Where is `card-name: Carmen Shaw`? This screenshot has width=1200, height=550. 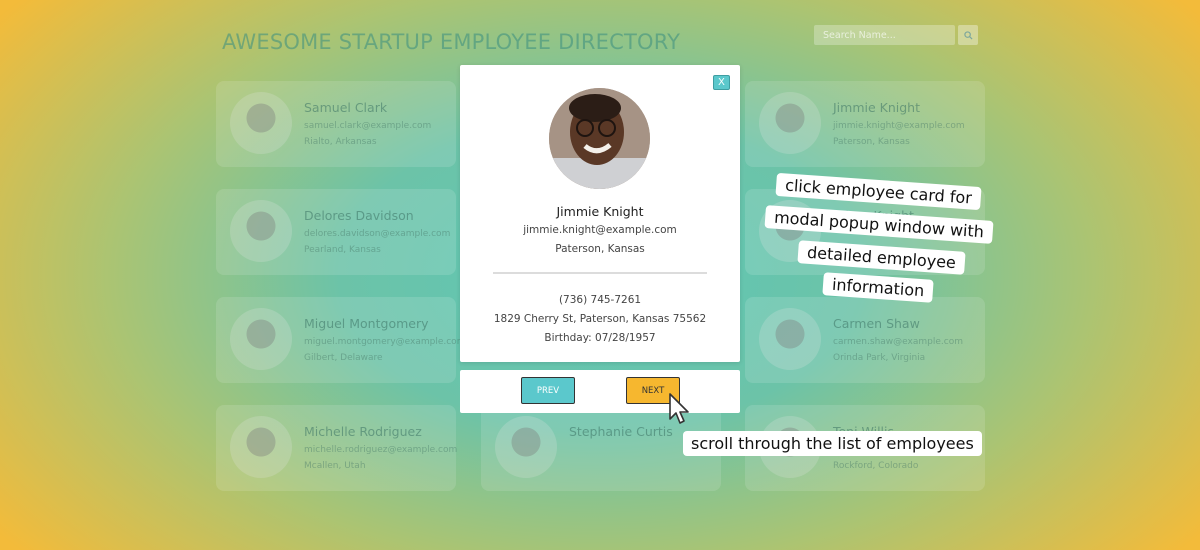 card-name: Carmen Shaw is located at coordinates (876, 323).